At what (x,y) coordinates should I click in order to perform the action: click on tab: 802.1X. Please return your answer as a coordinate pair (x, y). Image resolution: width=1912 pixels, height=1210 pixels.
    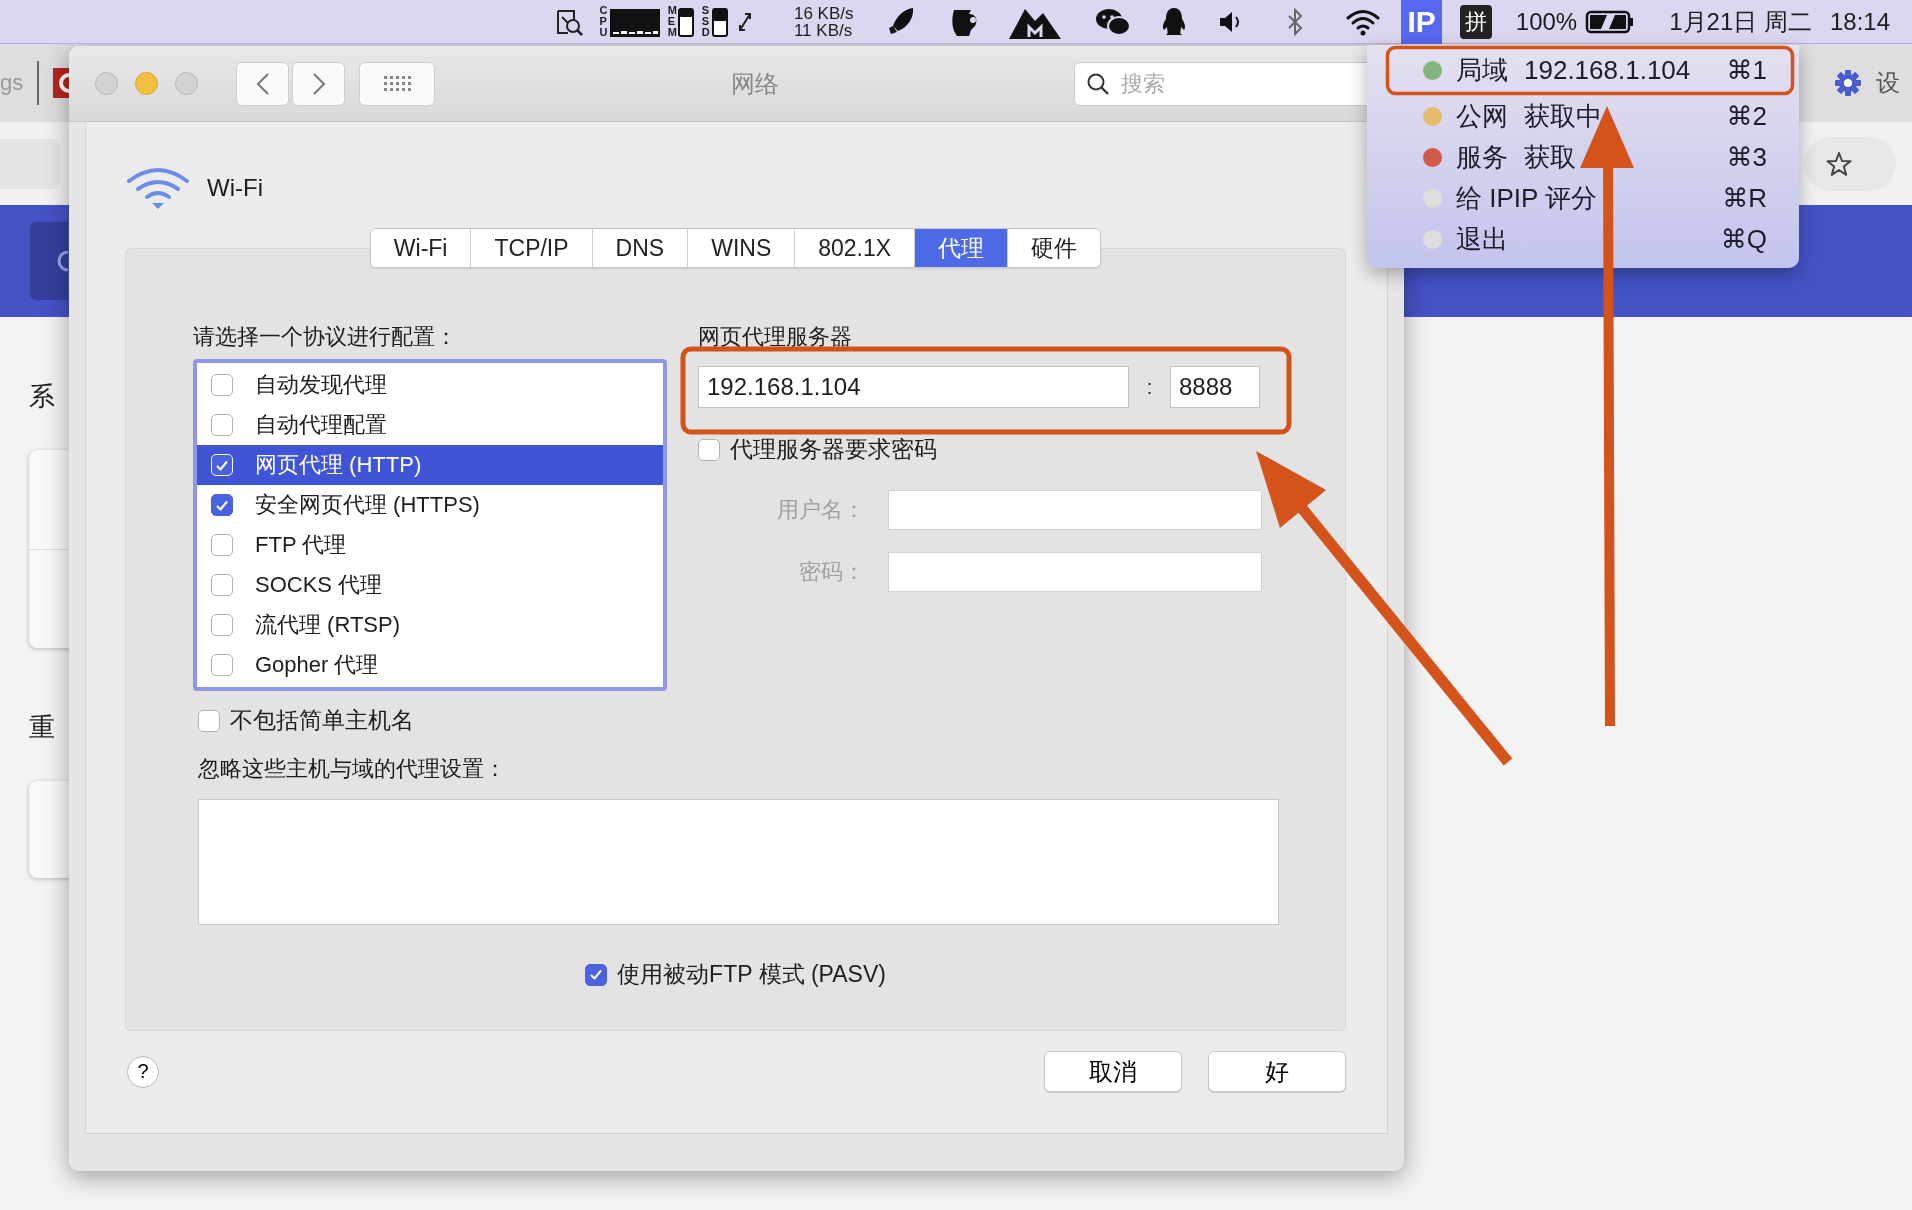
    Looking at the image, I should click on (855, 248).